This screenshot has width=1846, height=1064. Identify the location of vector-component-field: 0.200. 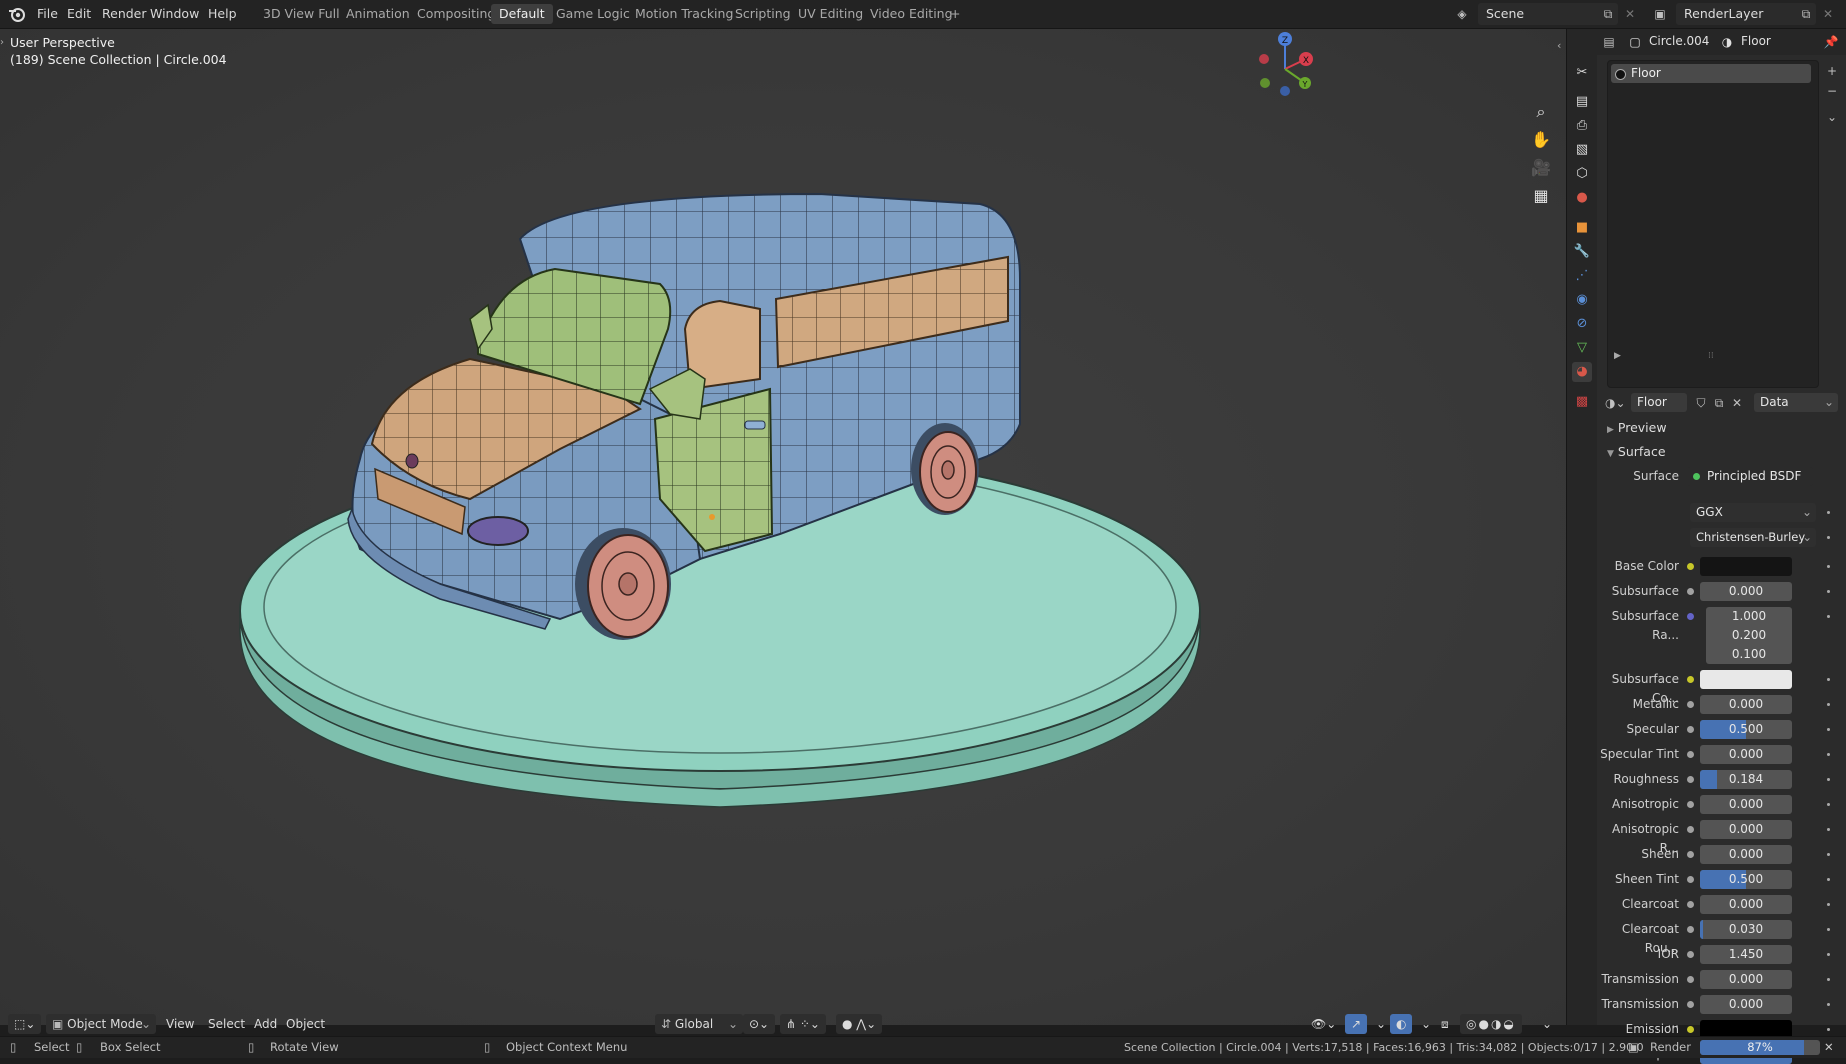
(1749, 635).